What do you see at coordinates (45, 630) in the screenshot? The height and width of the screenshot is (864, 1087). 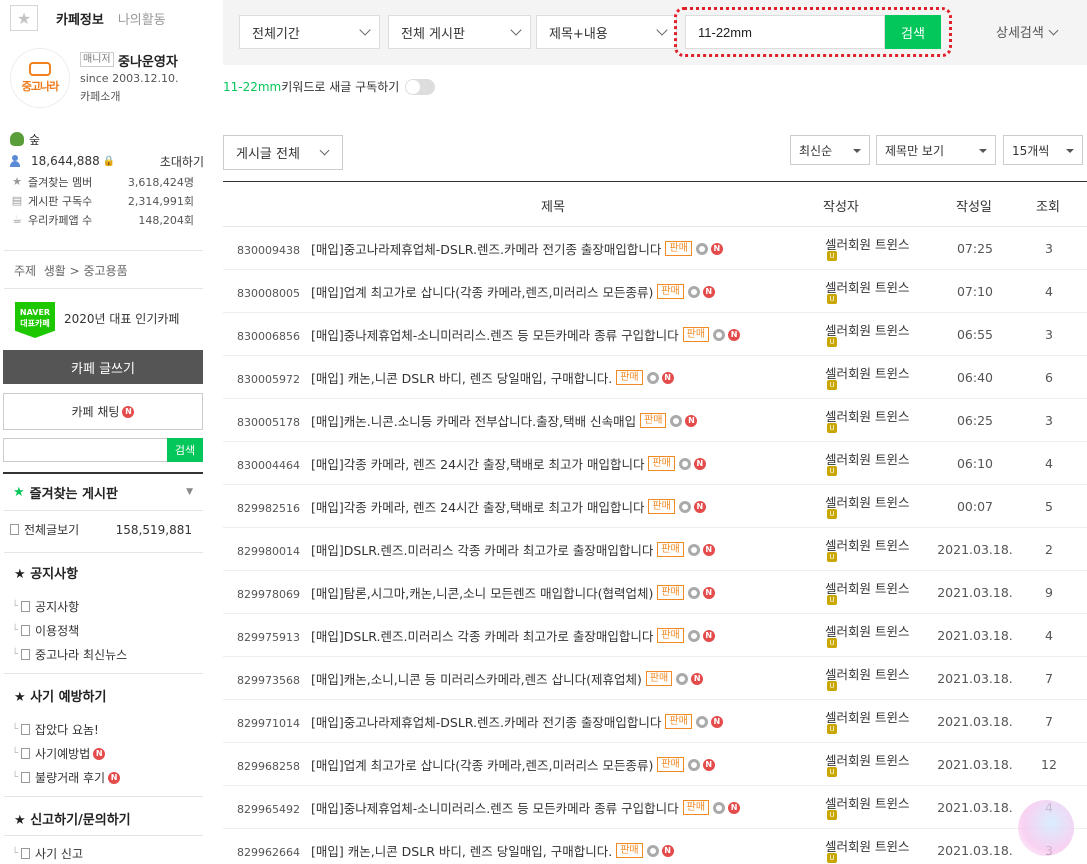 I see `menu-item: └ 이용정책` at bounding box center [45, 630].